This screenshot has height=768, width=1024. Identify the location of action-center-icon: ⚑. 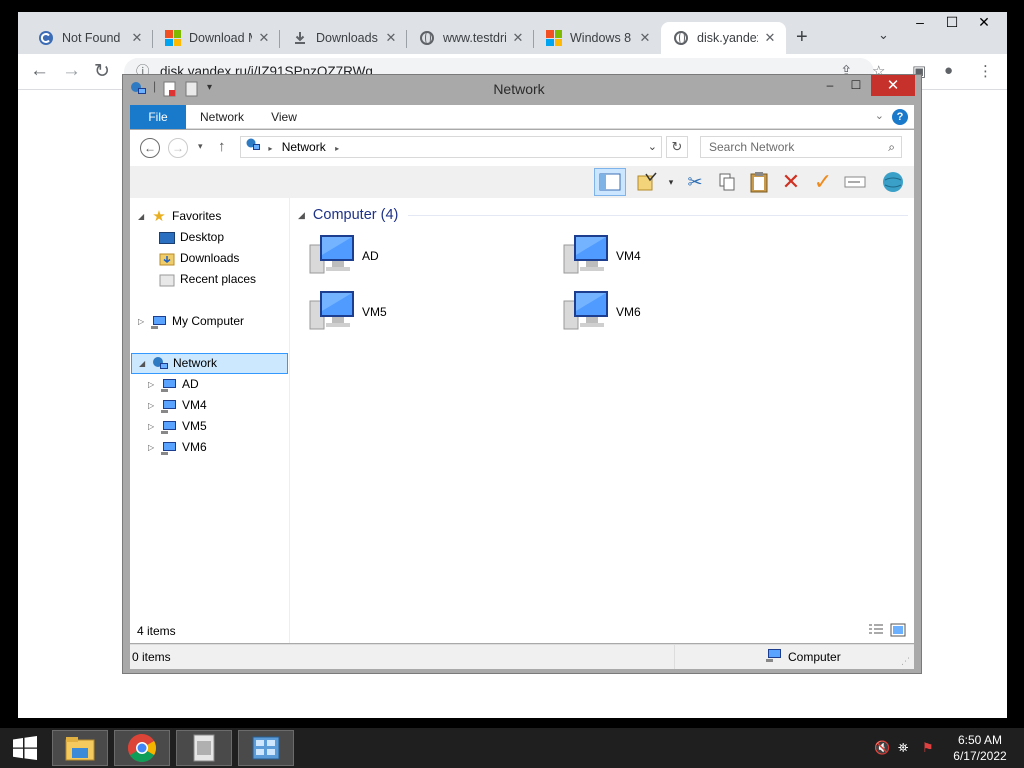
(928, 748).